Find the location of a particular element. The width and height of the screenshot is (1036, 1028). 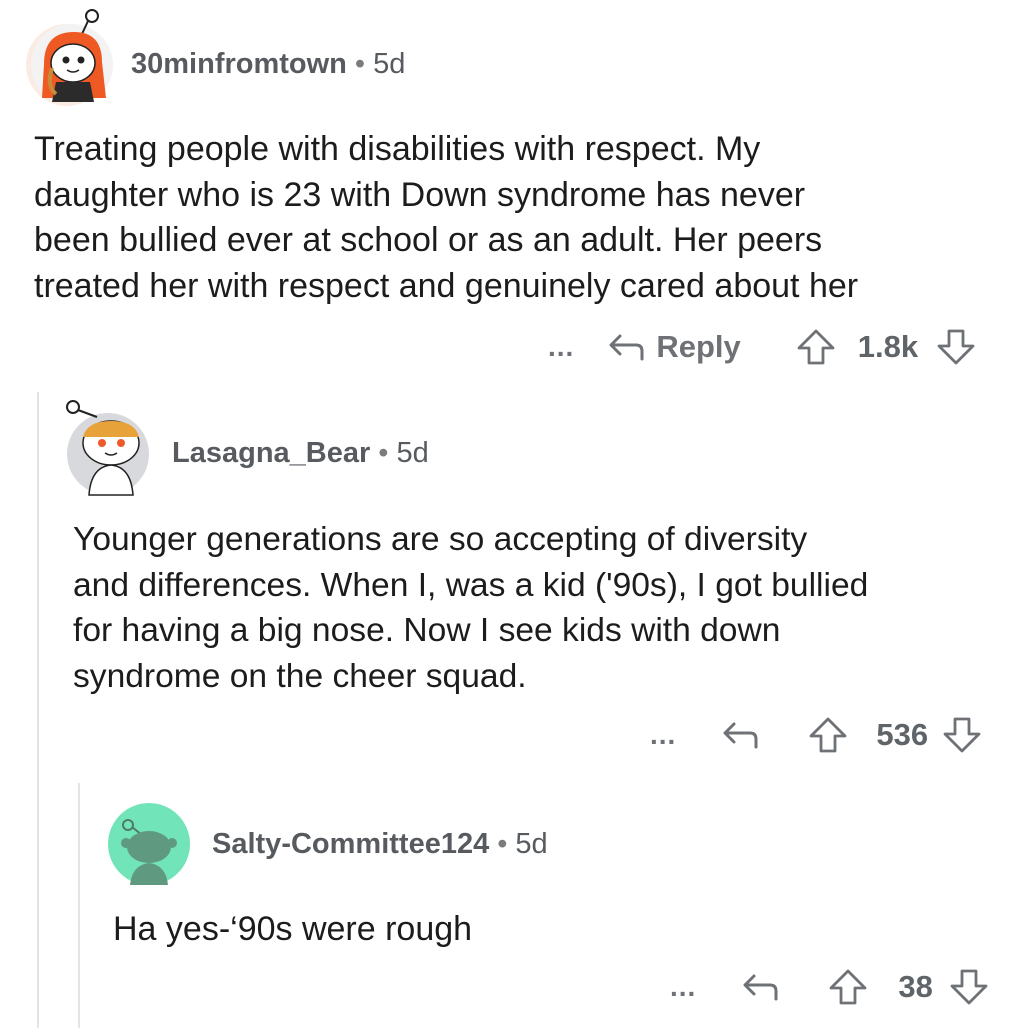

vote-score: 1.8k is located at coordinates (888, 346).